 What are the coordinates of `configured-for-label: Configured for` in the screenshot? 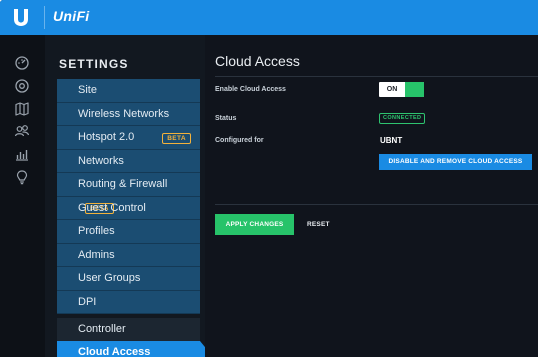 It's located at (239, 140).